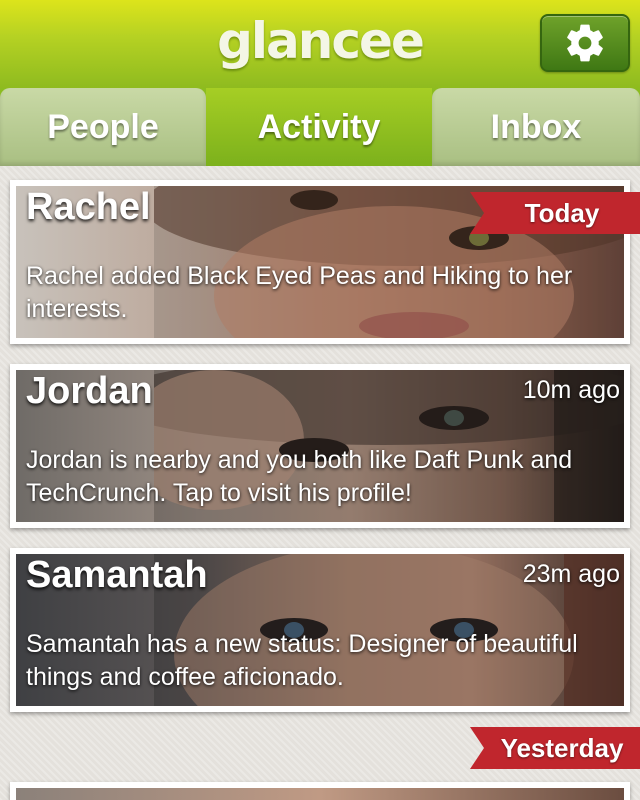 The width and height of the screenshot is (640, 800). I want to click on date-ribbon-today: Today, so click(555, 213).